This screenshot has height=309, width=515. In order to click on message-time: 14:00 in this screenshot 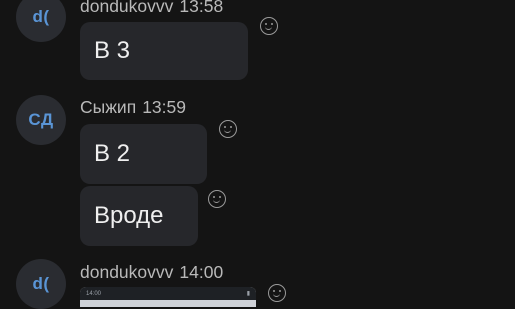, I will do `click(201, 272)`.